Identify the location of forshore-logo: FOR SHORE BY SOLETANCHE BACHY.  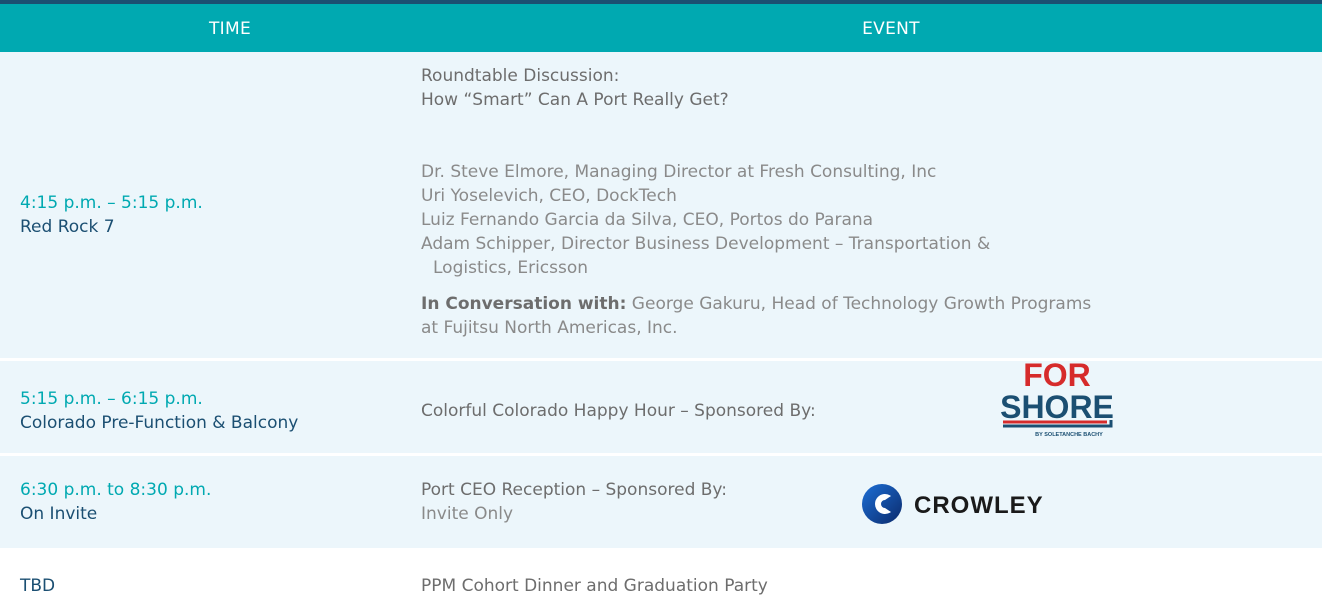
(1057, 397).